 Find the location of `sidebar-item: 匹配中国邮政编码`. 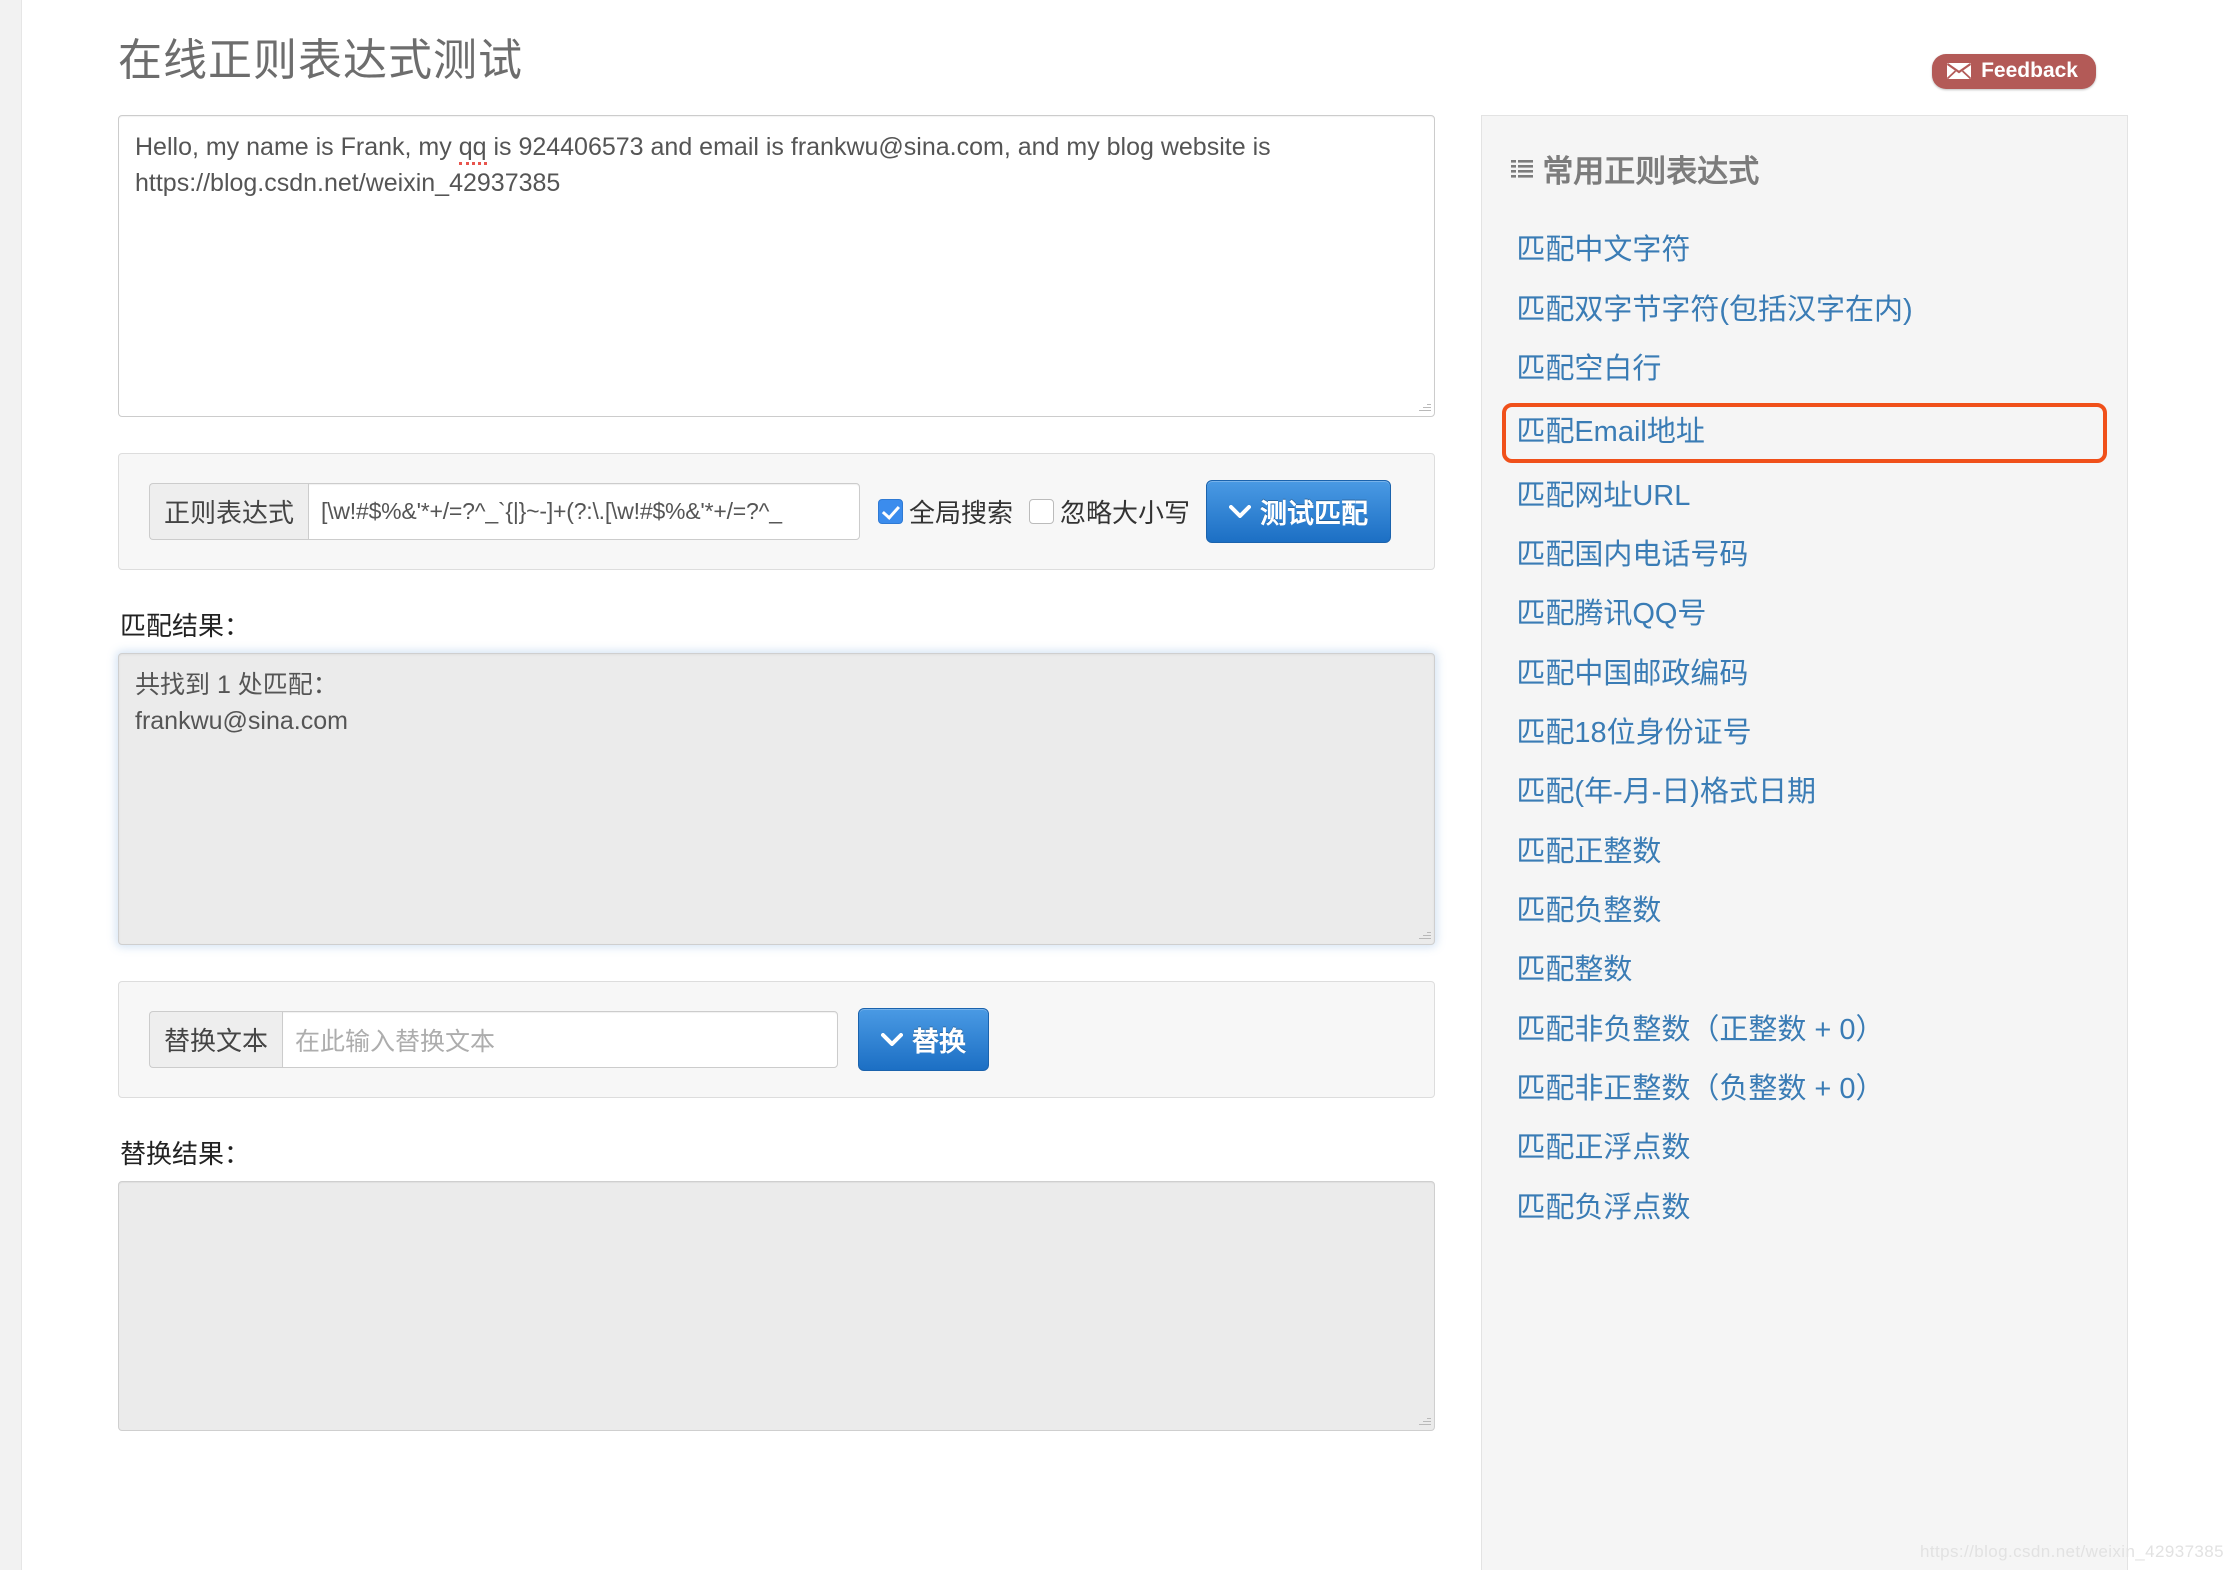

sidebar-item: 匹配中国邮政编码 is located at coordinates (1804, 674).